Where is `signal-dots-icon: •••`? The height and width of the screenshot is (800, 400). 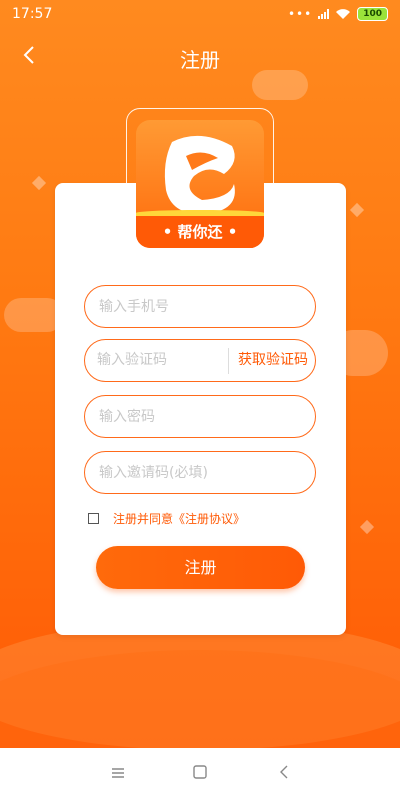 signal-dots-icon: ••• is located at coordinates (300, 14).